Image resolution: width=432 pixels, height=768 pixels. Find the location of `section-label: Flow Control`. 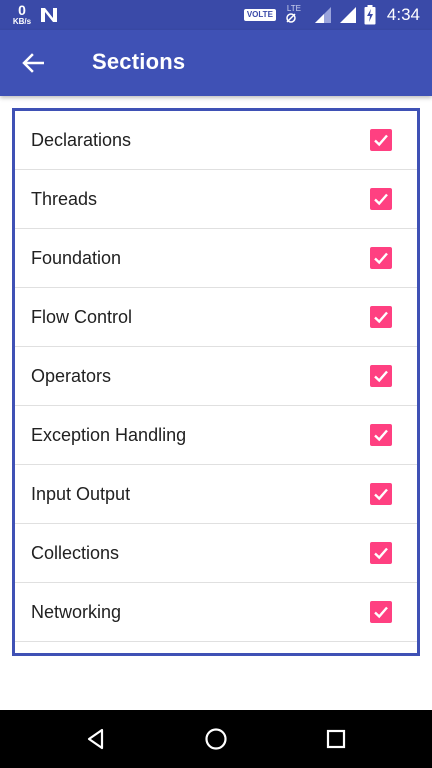

section-label: Flow Control is located at coordinates (82, 316).